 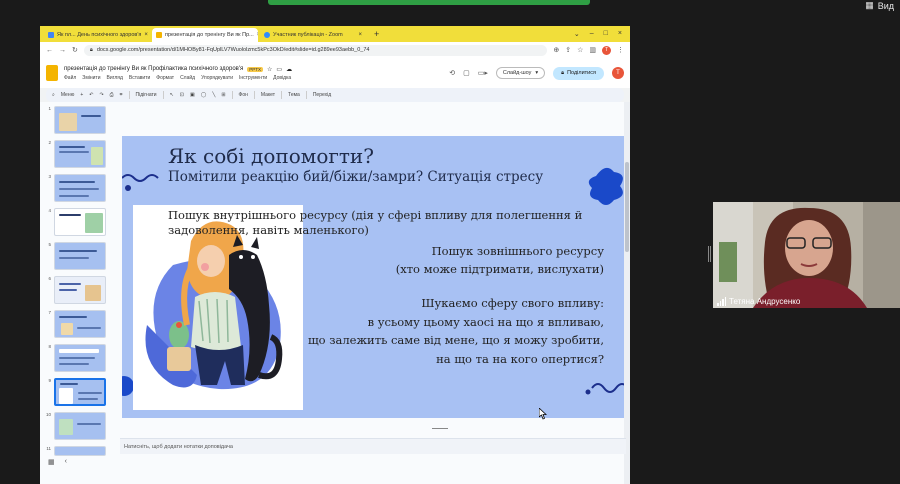 What do you see at coordinates (75, 50) in the screenshot?
I see `reload-icon: ↻` at bounding box center [75, 50].